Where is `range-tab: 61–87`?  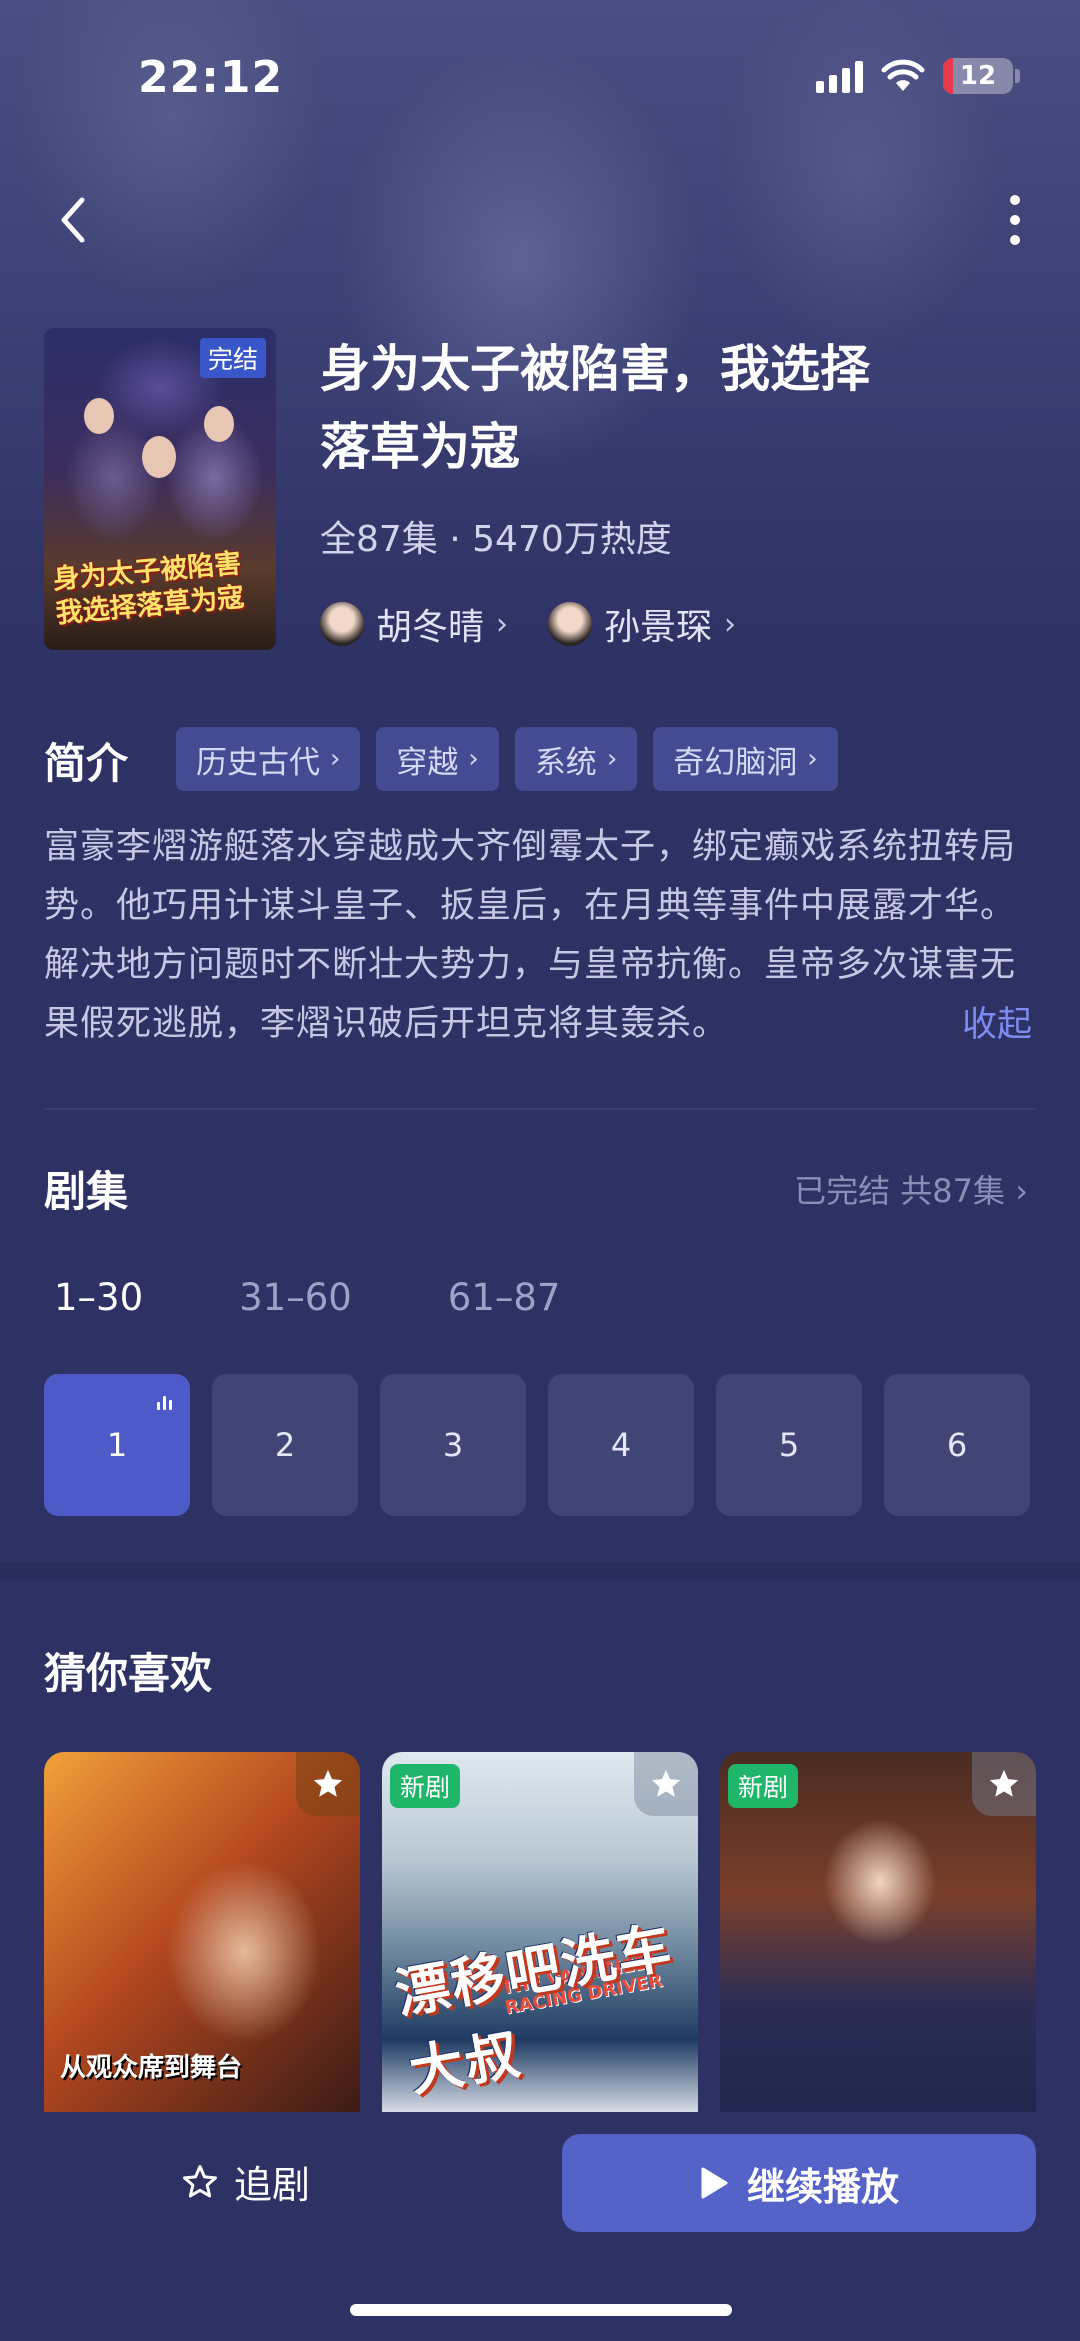 range-tab: 61–87 is located at coordinates (504, 1297).